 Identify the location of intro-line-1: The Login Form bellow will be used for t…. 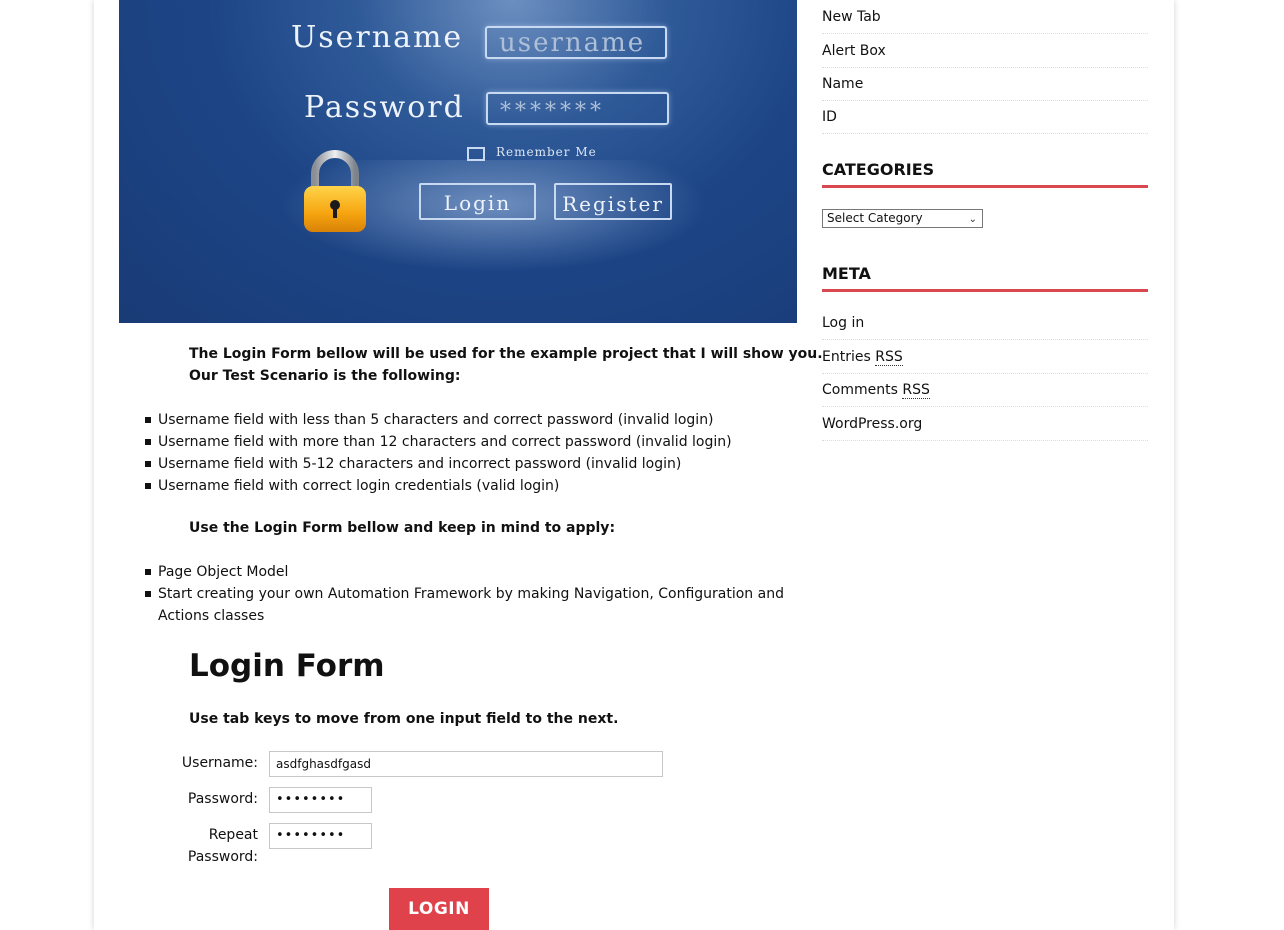
(506, 354).